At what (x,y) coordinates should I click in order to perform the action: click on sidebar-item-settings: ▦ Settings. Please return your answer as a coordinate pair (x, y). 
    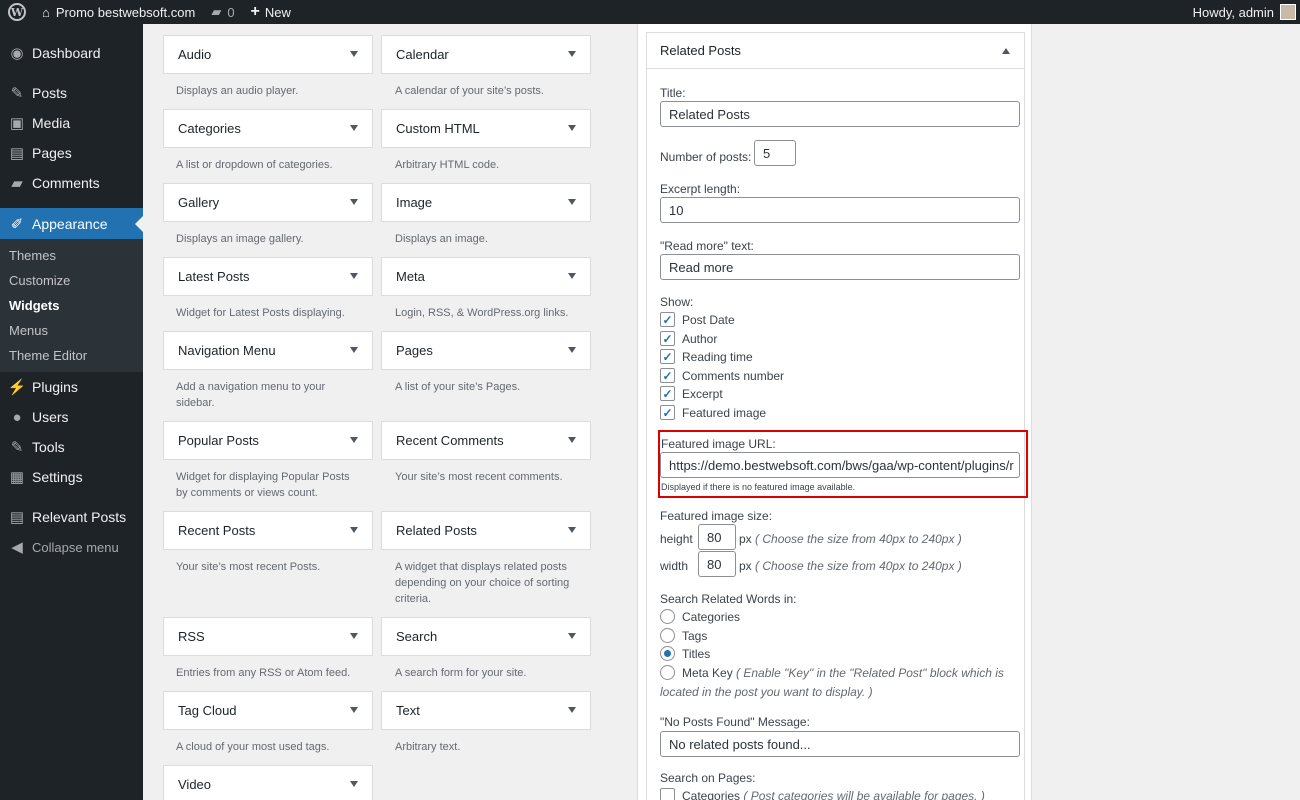
    Looking at the image, I should click on (71, 477).